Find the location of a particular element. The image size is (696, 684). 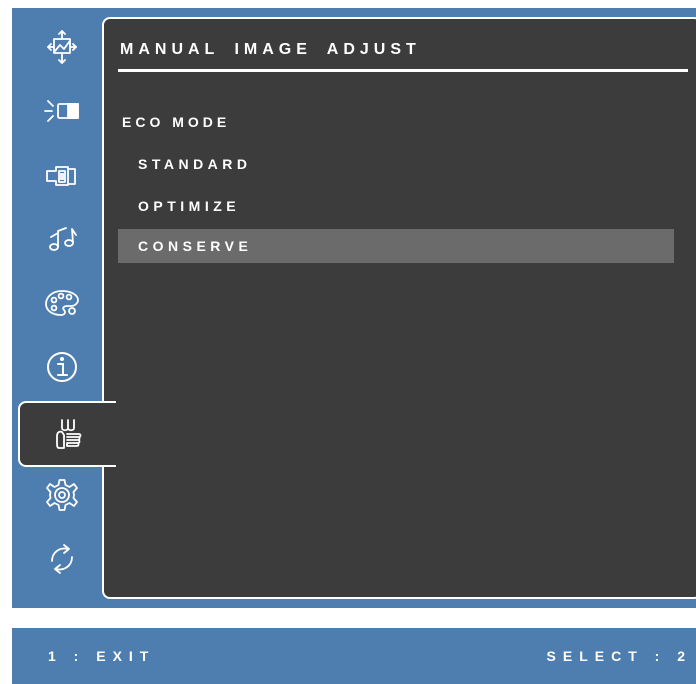

brightness-contrast-icon is located at coordinates (61, 111).